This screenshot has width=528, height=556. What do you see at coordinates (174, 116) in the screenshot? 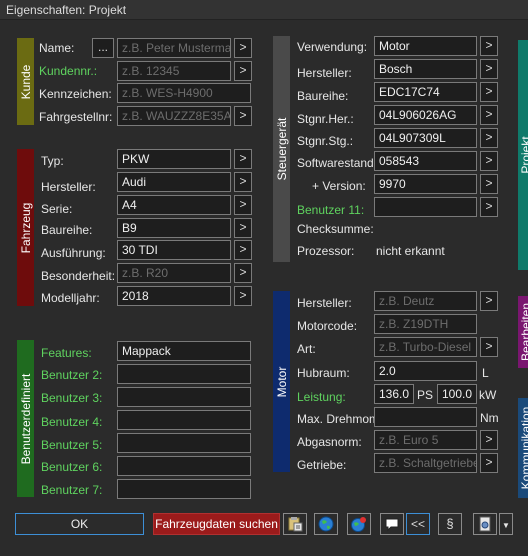
I see `fahrgestellnr-input: z.B. WAUZZZ8E35A235` at bounding box center [174, 116].